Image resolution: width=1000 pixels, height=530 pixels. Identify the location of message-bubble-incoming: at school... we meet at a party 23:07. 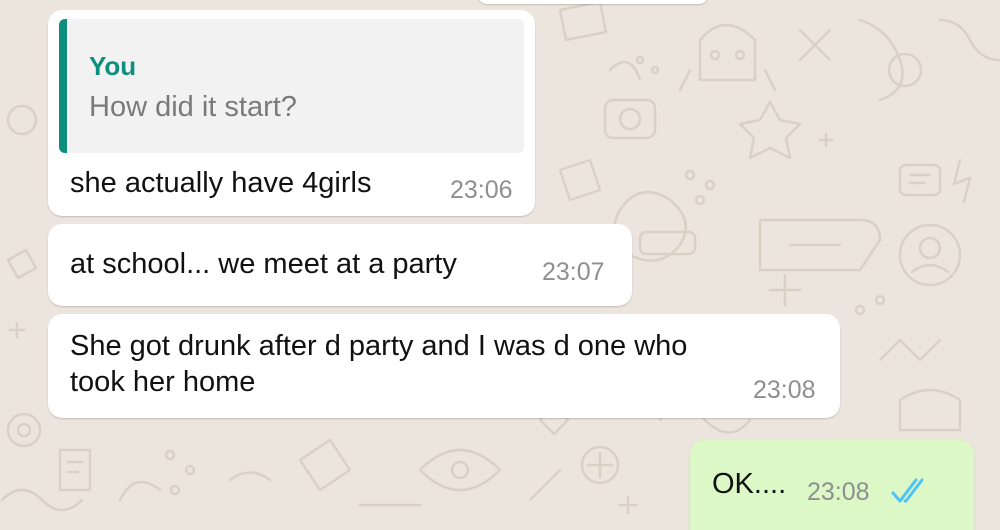
(340, 265).